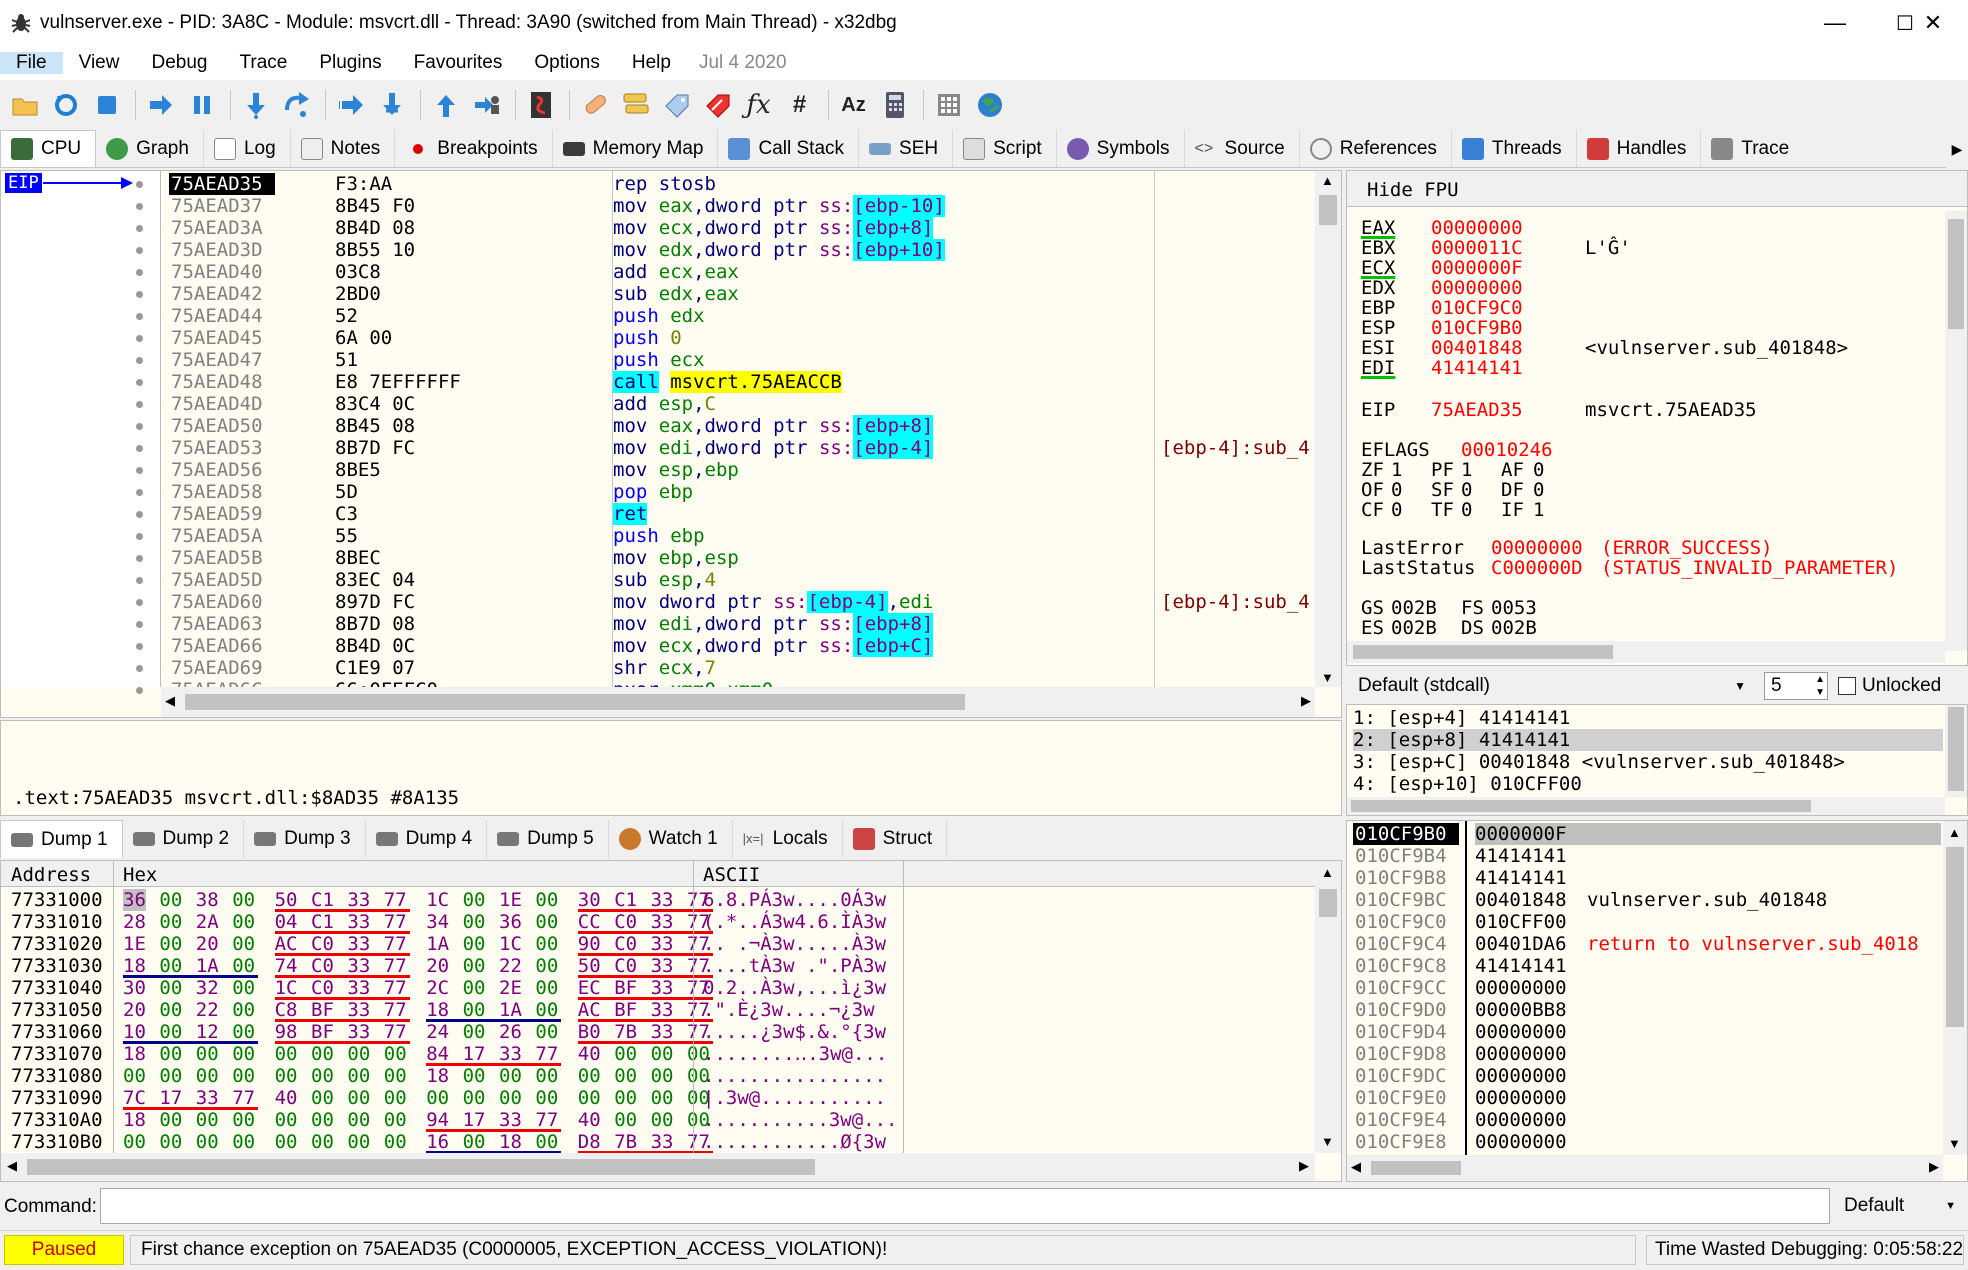  What do you see at coordinates (773, 624) in the screenshot?
I see `instruction-text: mov edi,dword ptr ss:[ebp+8]` at bounding box center [773, 624].